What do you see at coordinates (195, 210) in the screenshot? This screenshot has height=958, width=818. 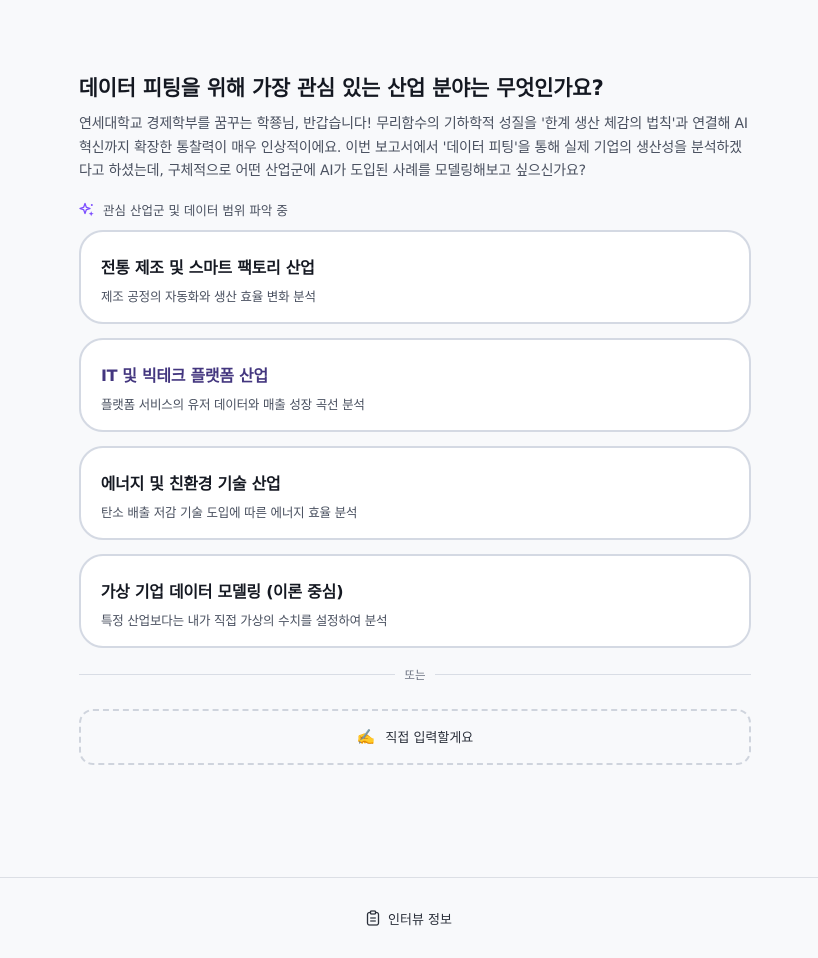 I see `status-text: 관심 산업군 및 데이터 범위 파악 중` at bounding box center [195, 210].